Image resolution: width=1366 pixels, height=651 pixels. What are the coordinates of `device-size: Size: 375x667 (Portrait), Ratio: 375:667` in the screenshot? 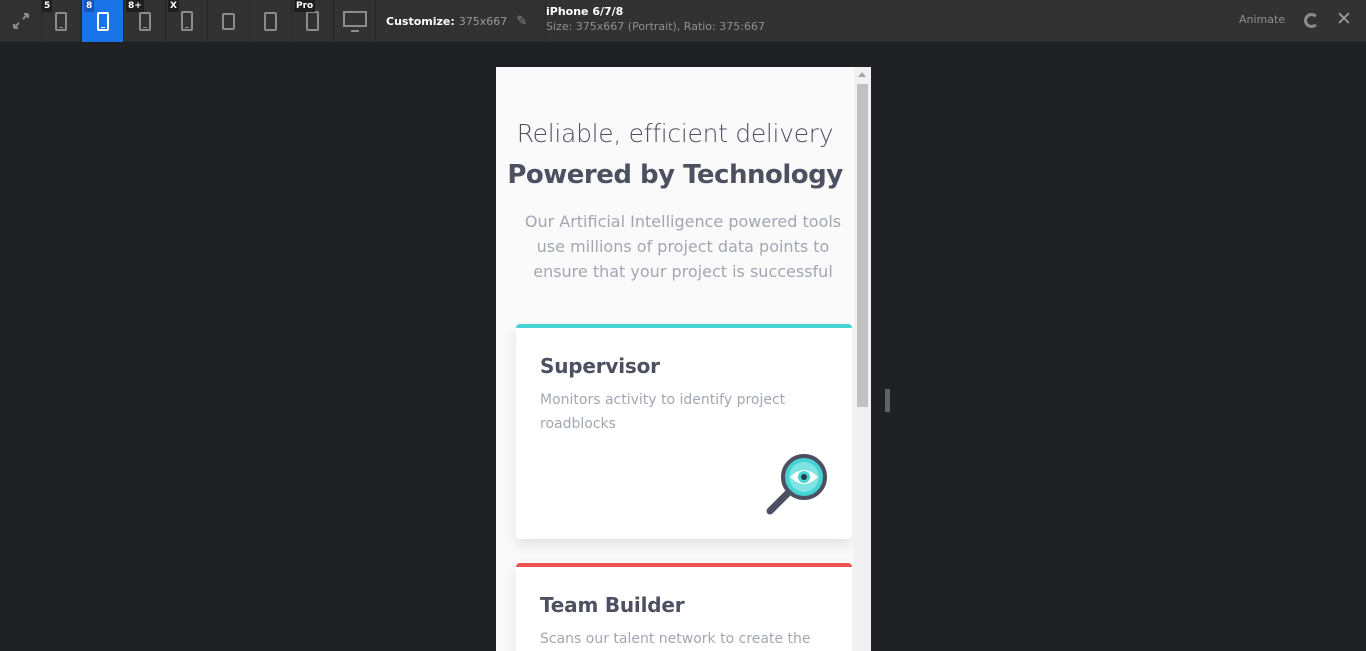 It's located at (655, 26).